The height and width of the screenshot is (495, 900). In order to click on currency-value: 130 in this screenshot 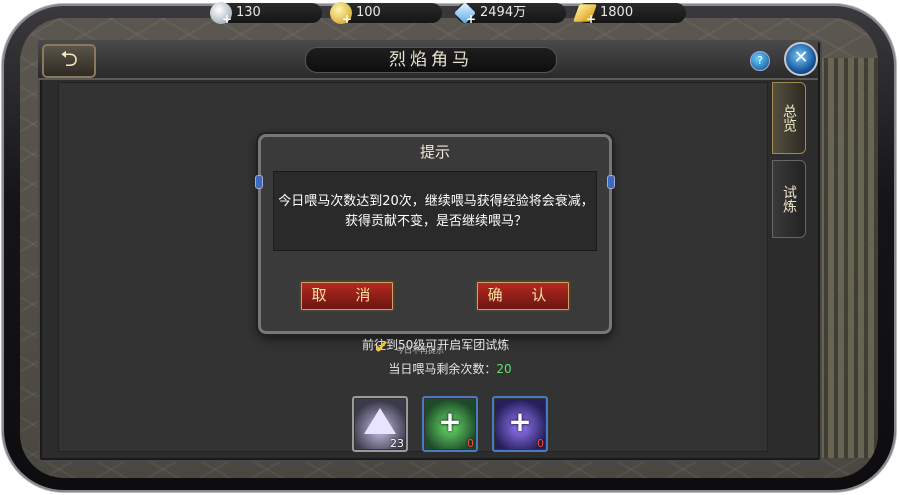, I will do `click(248, 12)`.